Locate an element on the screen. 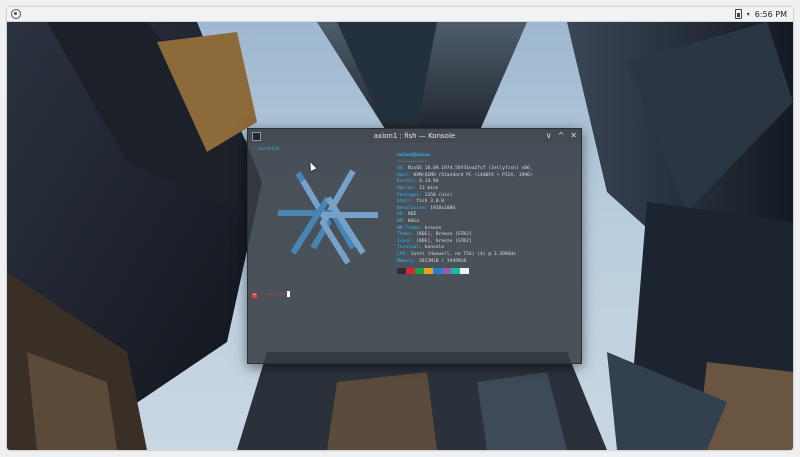 The width and height of the screenshot is (800, 457). chevron-down-icon: ▾ is located at coordinates (748, 14).